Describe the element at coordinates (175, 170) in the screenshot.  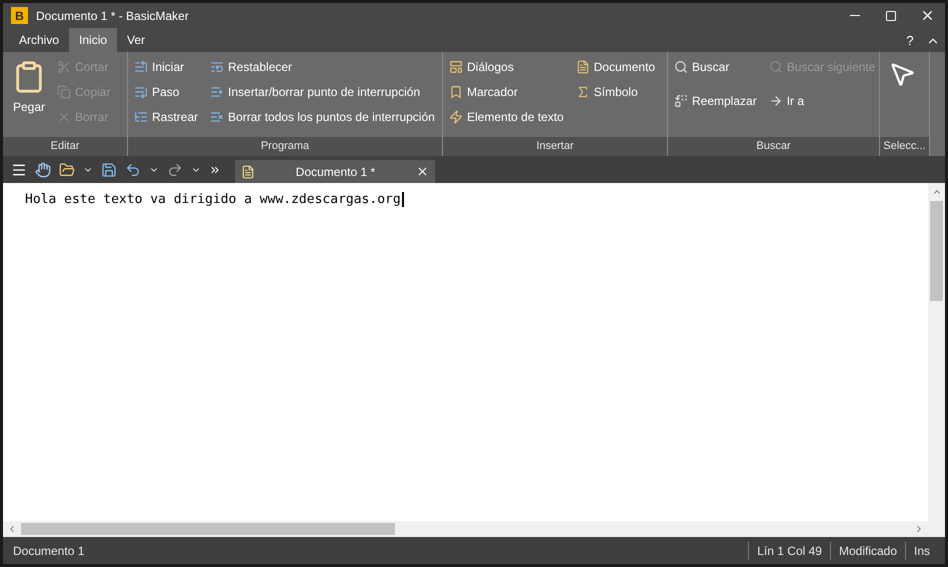
I see `redo-icon` at that location.